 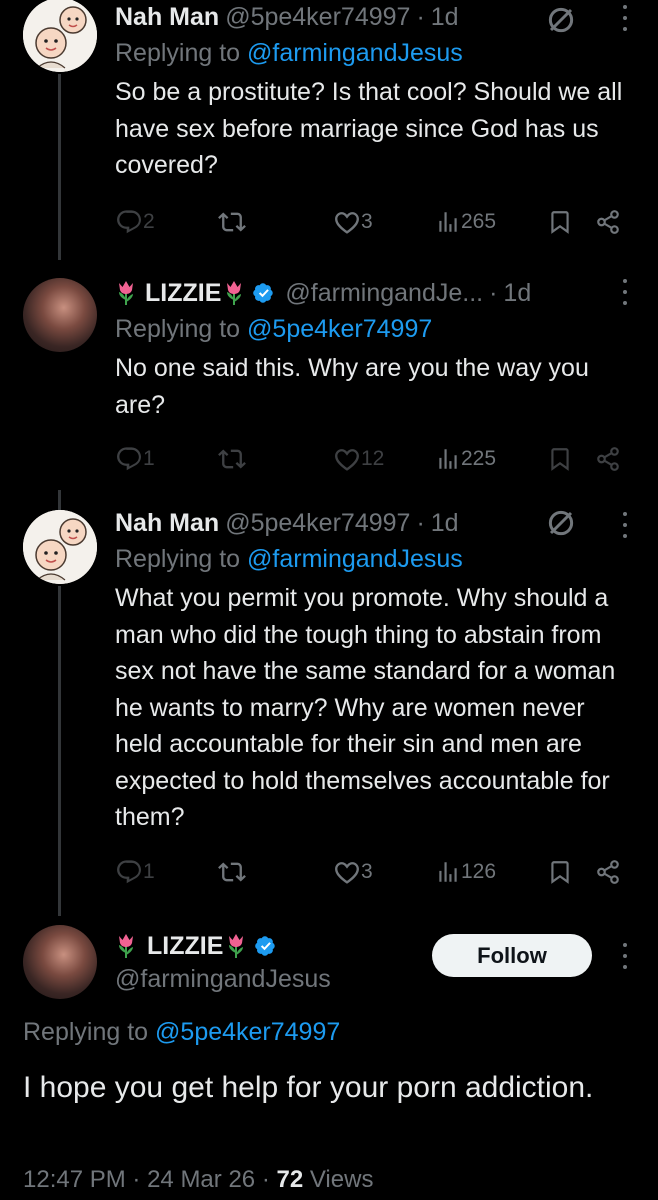 What do you see at coordinates (375, 222) in the screenshot?
I see `action-bar: 2 3 265` at bounding box center [375, 222].